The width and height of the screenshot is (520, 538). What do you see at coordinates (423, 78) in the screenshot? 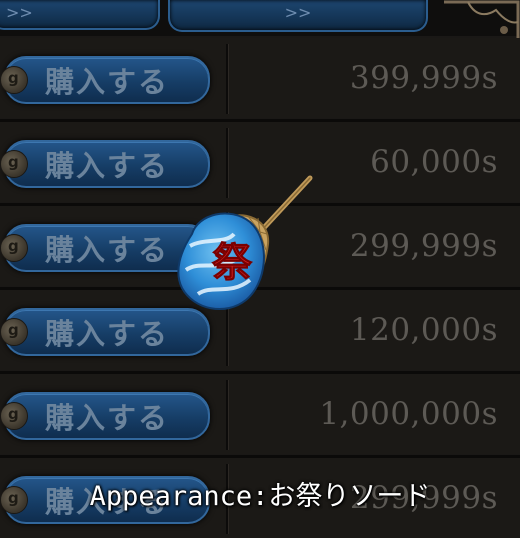
I see `price-label: 399,999s` at bounding box center [423, 78].